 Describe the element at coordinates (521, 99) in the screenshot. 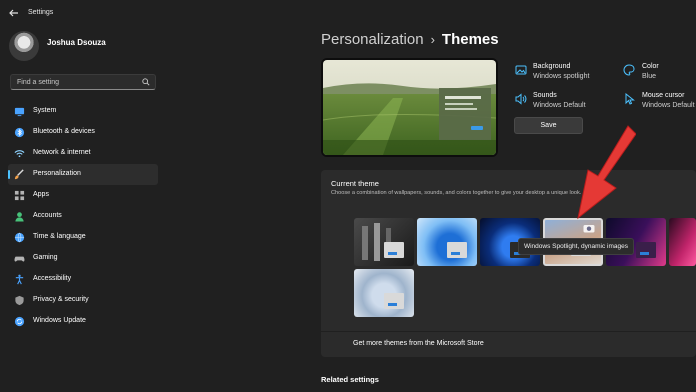

I see `speaker-icon` at that location.